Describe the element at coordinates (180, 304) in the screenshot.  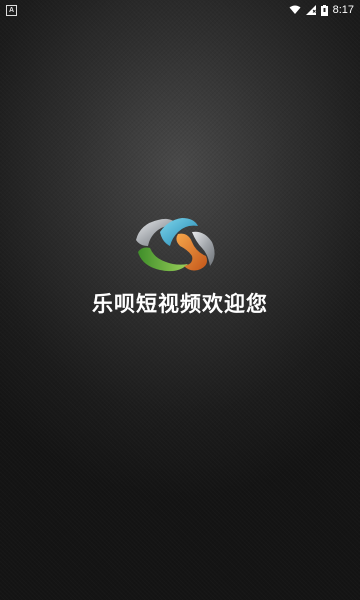
I see `welcome-text: 乐呗短视频欢迎您` at that location.